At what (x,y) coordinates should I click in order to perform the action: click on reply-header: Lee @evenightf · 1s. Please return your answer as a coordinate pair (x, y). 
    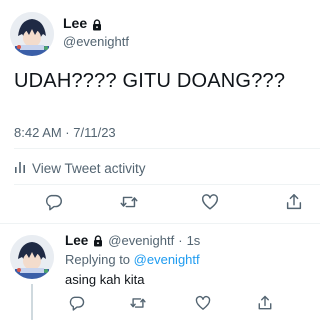
    Looking at the image, I should click on (132, 240).